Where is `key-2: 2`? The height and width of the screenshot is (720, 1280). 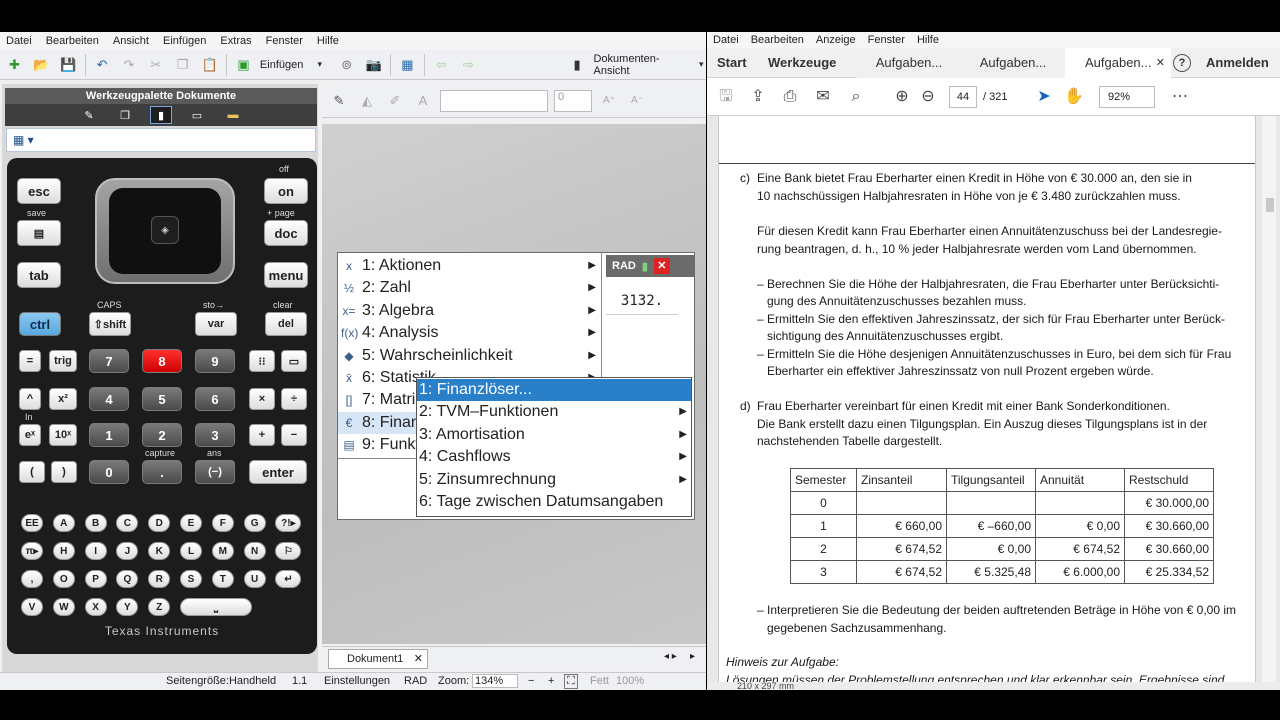
key-2: 2 is located at coordinates (162, 435).